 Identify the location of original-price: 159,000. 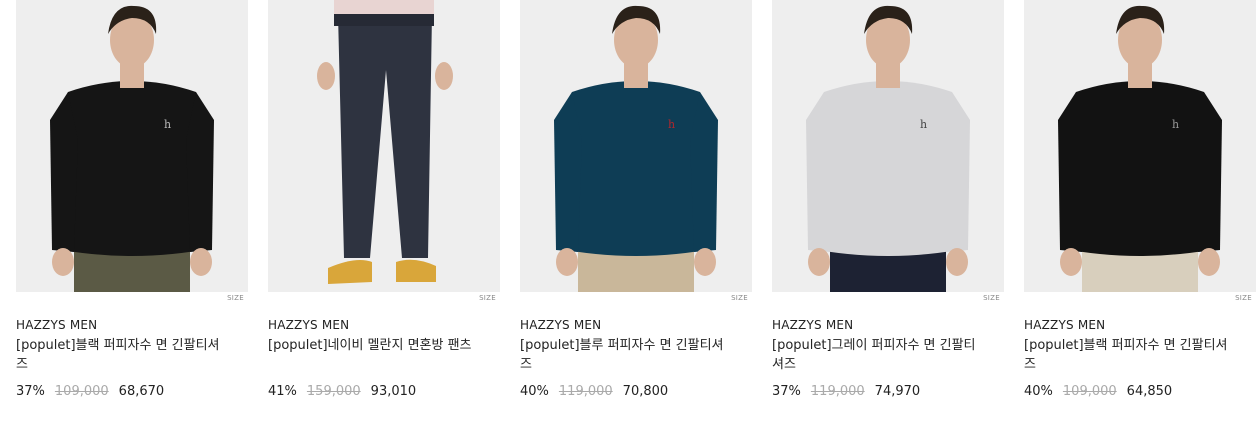
(333, 391).